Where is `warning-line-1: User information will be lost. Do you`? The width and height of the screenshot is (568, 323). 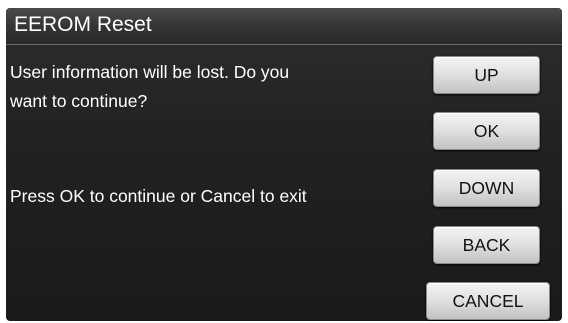 warning-line-1: User information will be lost. Do you is located at coordinates (150, 72).